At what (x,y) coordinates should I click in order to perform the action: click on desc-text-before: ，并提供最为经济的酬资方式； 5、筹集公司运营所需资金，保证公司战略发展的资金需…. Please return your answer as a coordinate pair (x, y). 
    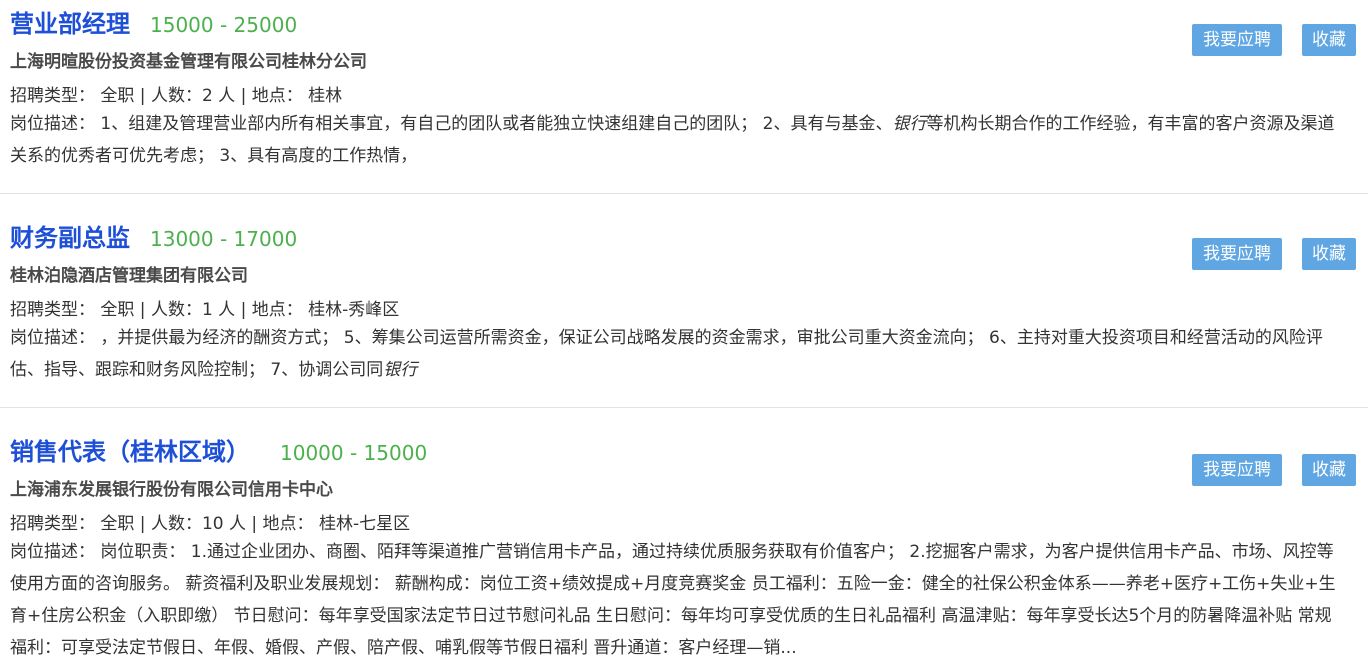
    Looking at the image, I should click on (666, 354).